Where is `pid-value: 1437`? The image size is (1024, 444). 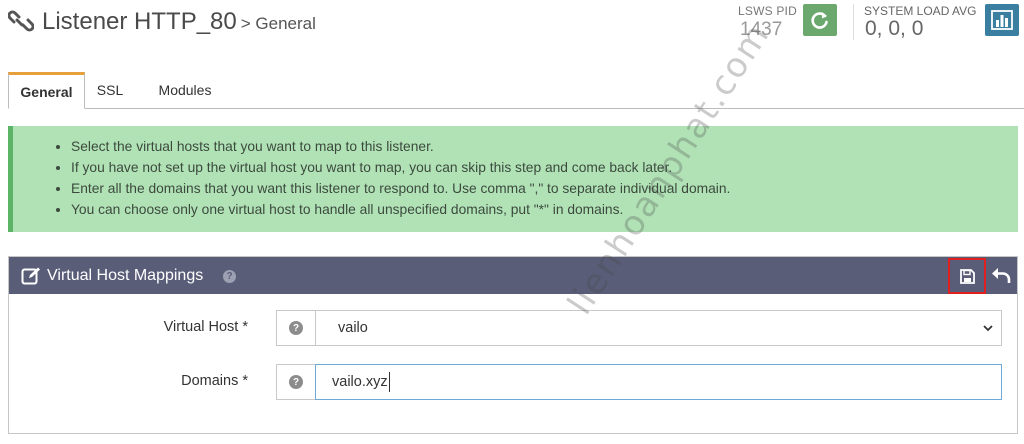
pid-value: 1437 is located at coordinates (761, 29).